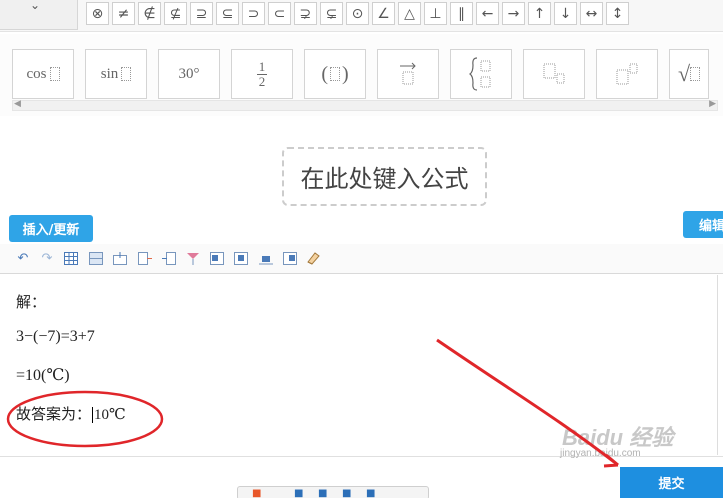  I want to click on formula-input: 在此处键入公式, so click(384, 176).